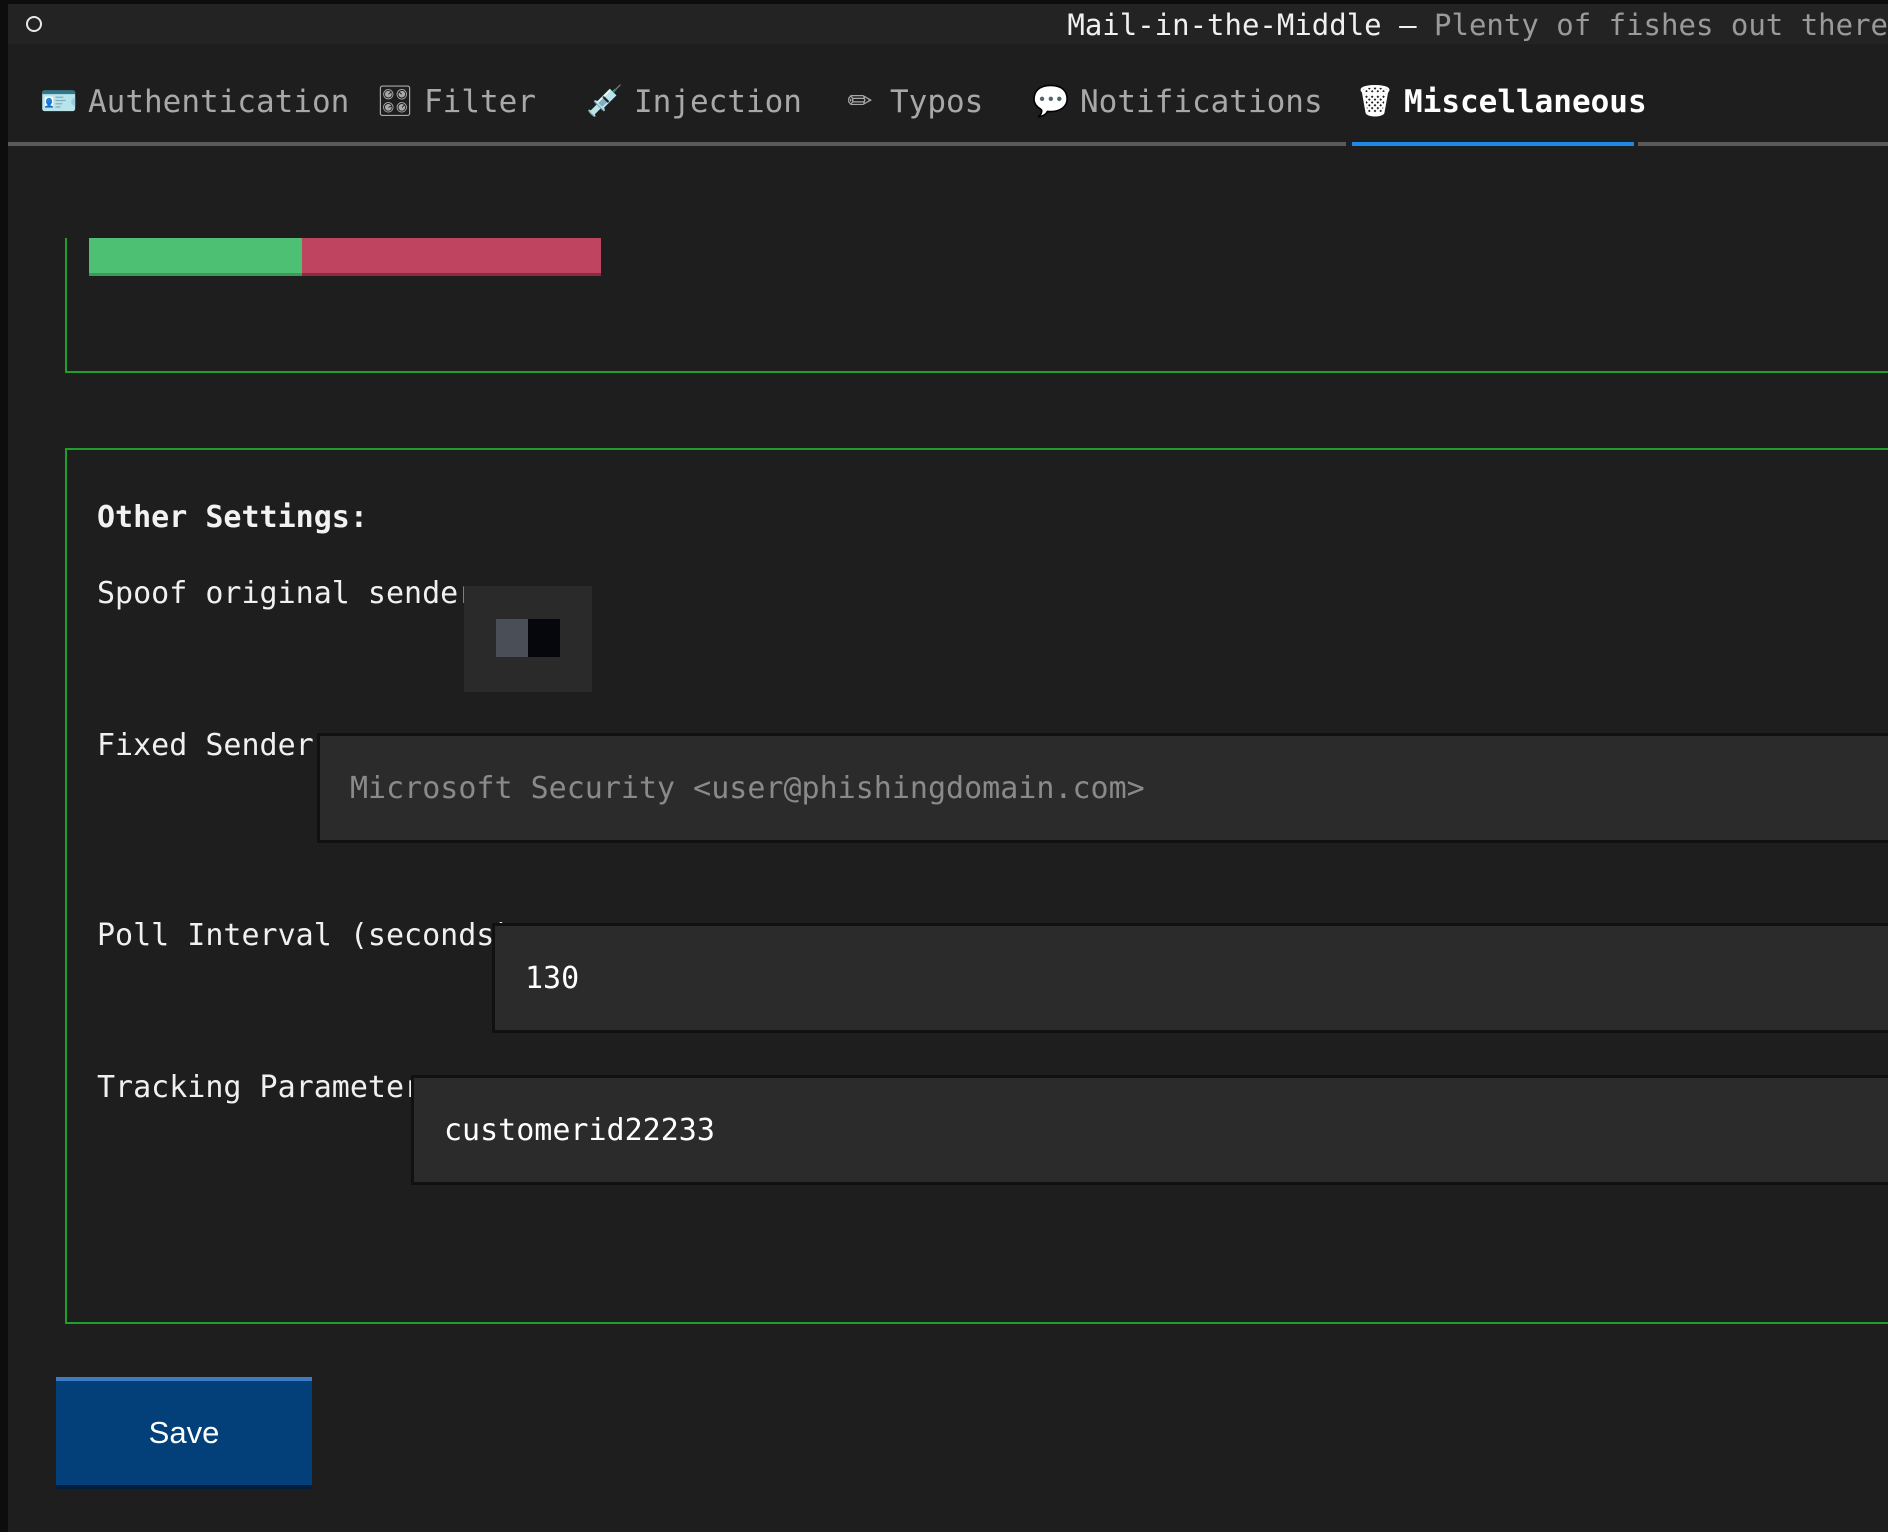  Describe the element at coordinates (1102, 788) in the screenshot. I see `fixed-sender-input` at that location.